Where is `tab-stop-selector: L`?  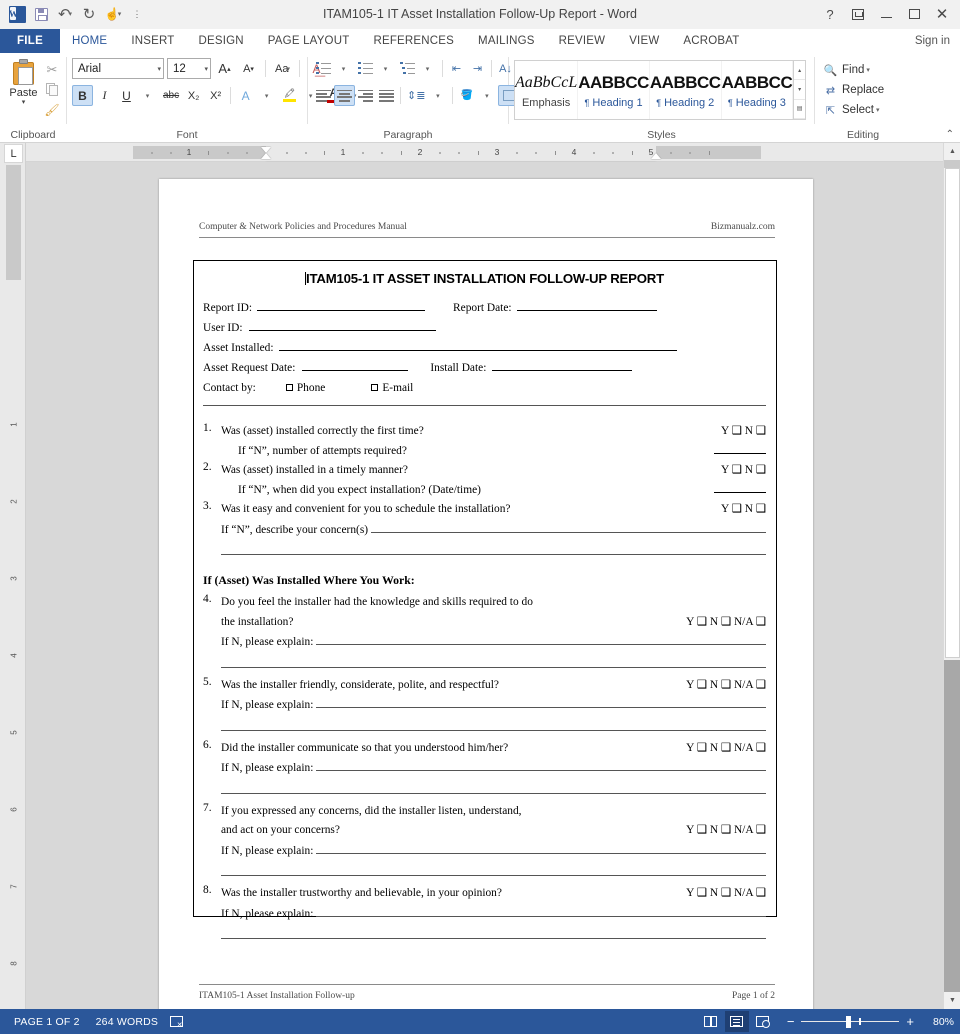 tab-stop-selector: L is located at coordinates (13, 153).